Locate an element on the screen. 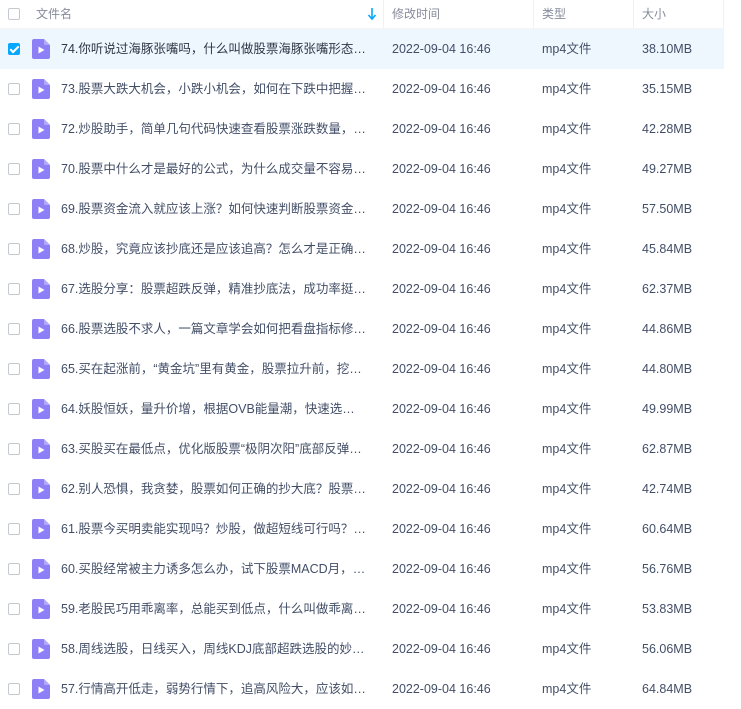  file-name: 60.买股经常被主力诱多怎么办，试下股票MACD月，周，日线 is located at coordinates (214, 569).